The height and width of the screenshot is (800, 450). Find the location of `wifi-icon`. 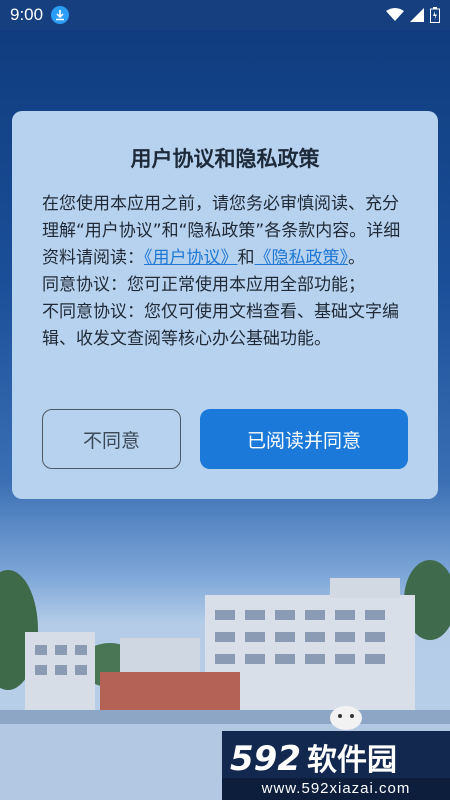

wifi-icon is located at coordinates (395, 14).